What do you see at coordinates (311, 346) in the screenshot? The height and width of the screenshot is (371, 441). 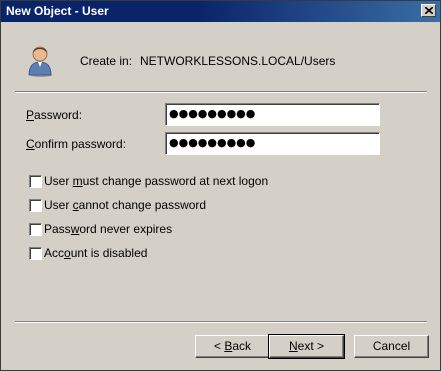 I see `next-rest: ext >` at bounding box center [311, 346].